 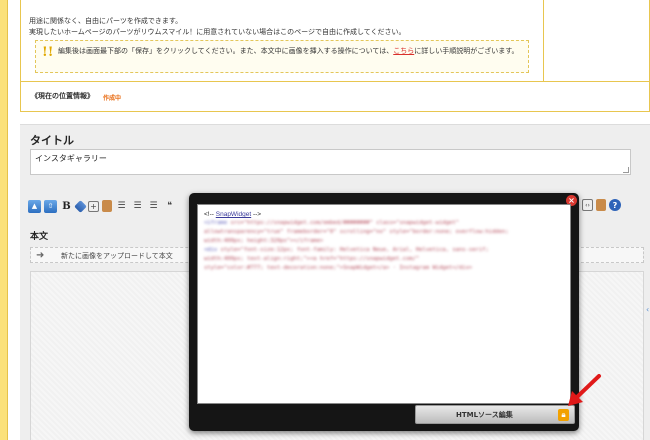 I want to click on upload-arrow-icon: ➜, so click(x=40, y=255).